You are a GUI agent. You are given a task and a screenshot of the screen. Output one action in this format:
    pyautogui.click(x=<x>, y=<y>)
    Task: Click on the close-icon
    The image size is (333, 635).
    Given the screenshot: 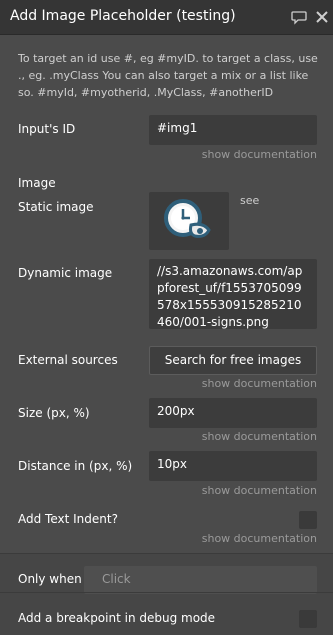 What is the action you would take?
    pyautogui.click(x=322, y=17)
    